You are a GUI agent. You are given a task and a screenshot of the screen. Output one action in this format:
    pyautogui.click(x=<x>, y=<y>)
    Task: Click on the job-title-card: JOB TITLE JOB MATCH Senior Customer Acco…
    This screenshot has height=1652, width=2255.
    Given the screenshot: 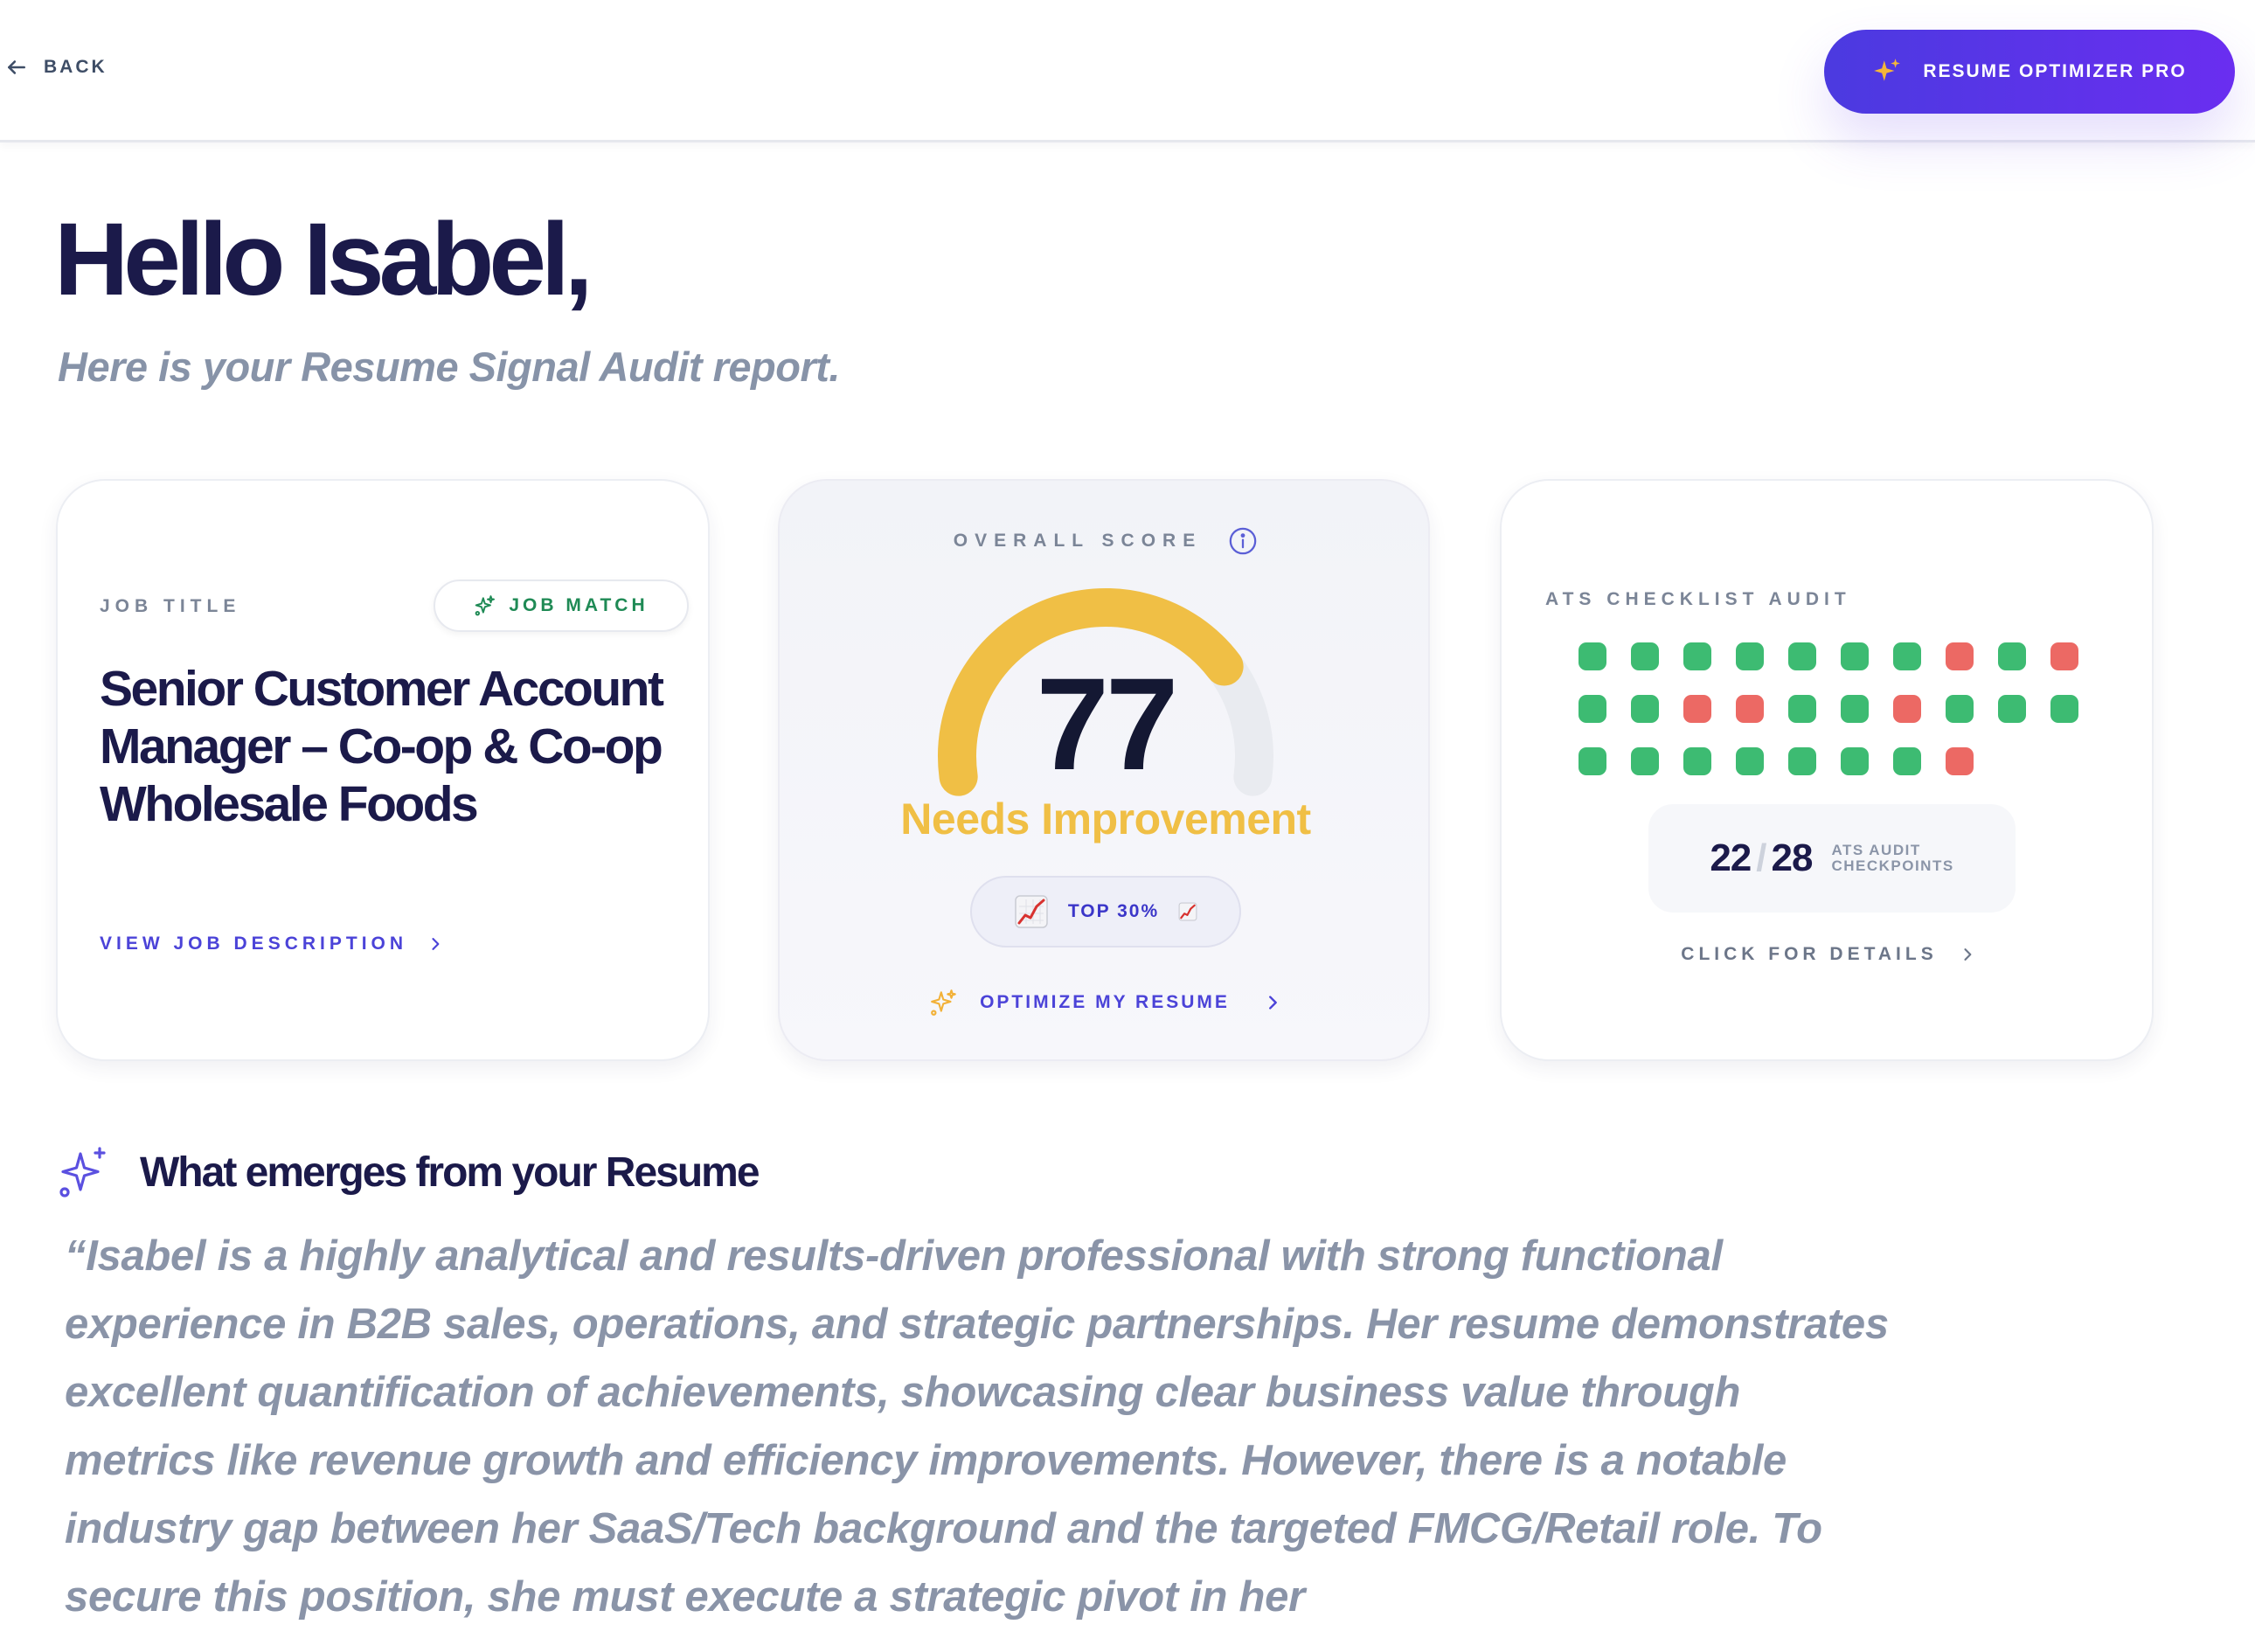 What is the action you would take?
    pyautogui.click(x=383, y=770)
    